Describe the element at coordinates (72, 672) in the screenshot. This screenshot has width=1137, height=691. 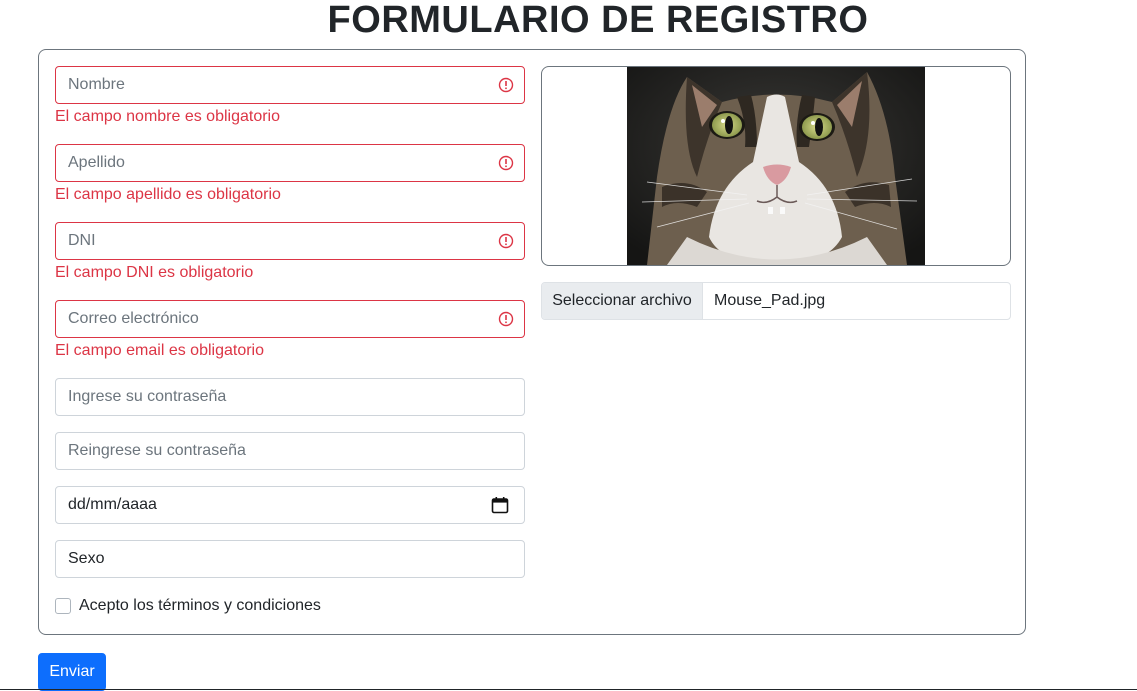
I see `submit-button: Enviar` at that location.